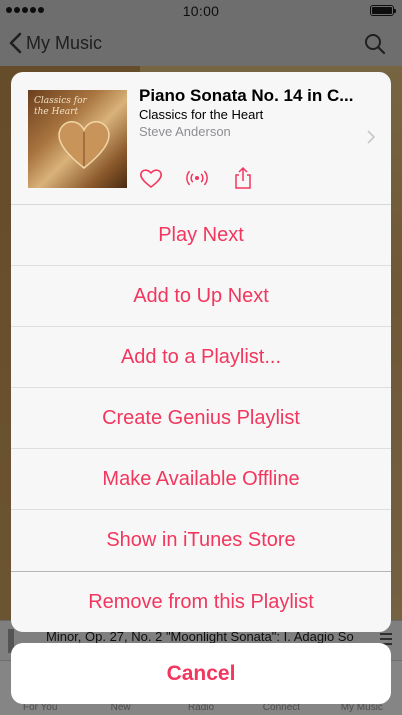 This screenshot has height=715, width=402. What do you see at coordinates (201, 114) in the screenshot?
I see `album-name: Classics for the Heart` at bounding box center [201, 114].